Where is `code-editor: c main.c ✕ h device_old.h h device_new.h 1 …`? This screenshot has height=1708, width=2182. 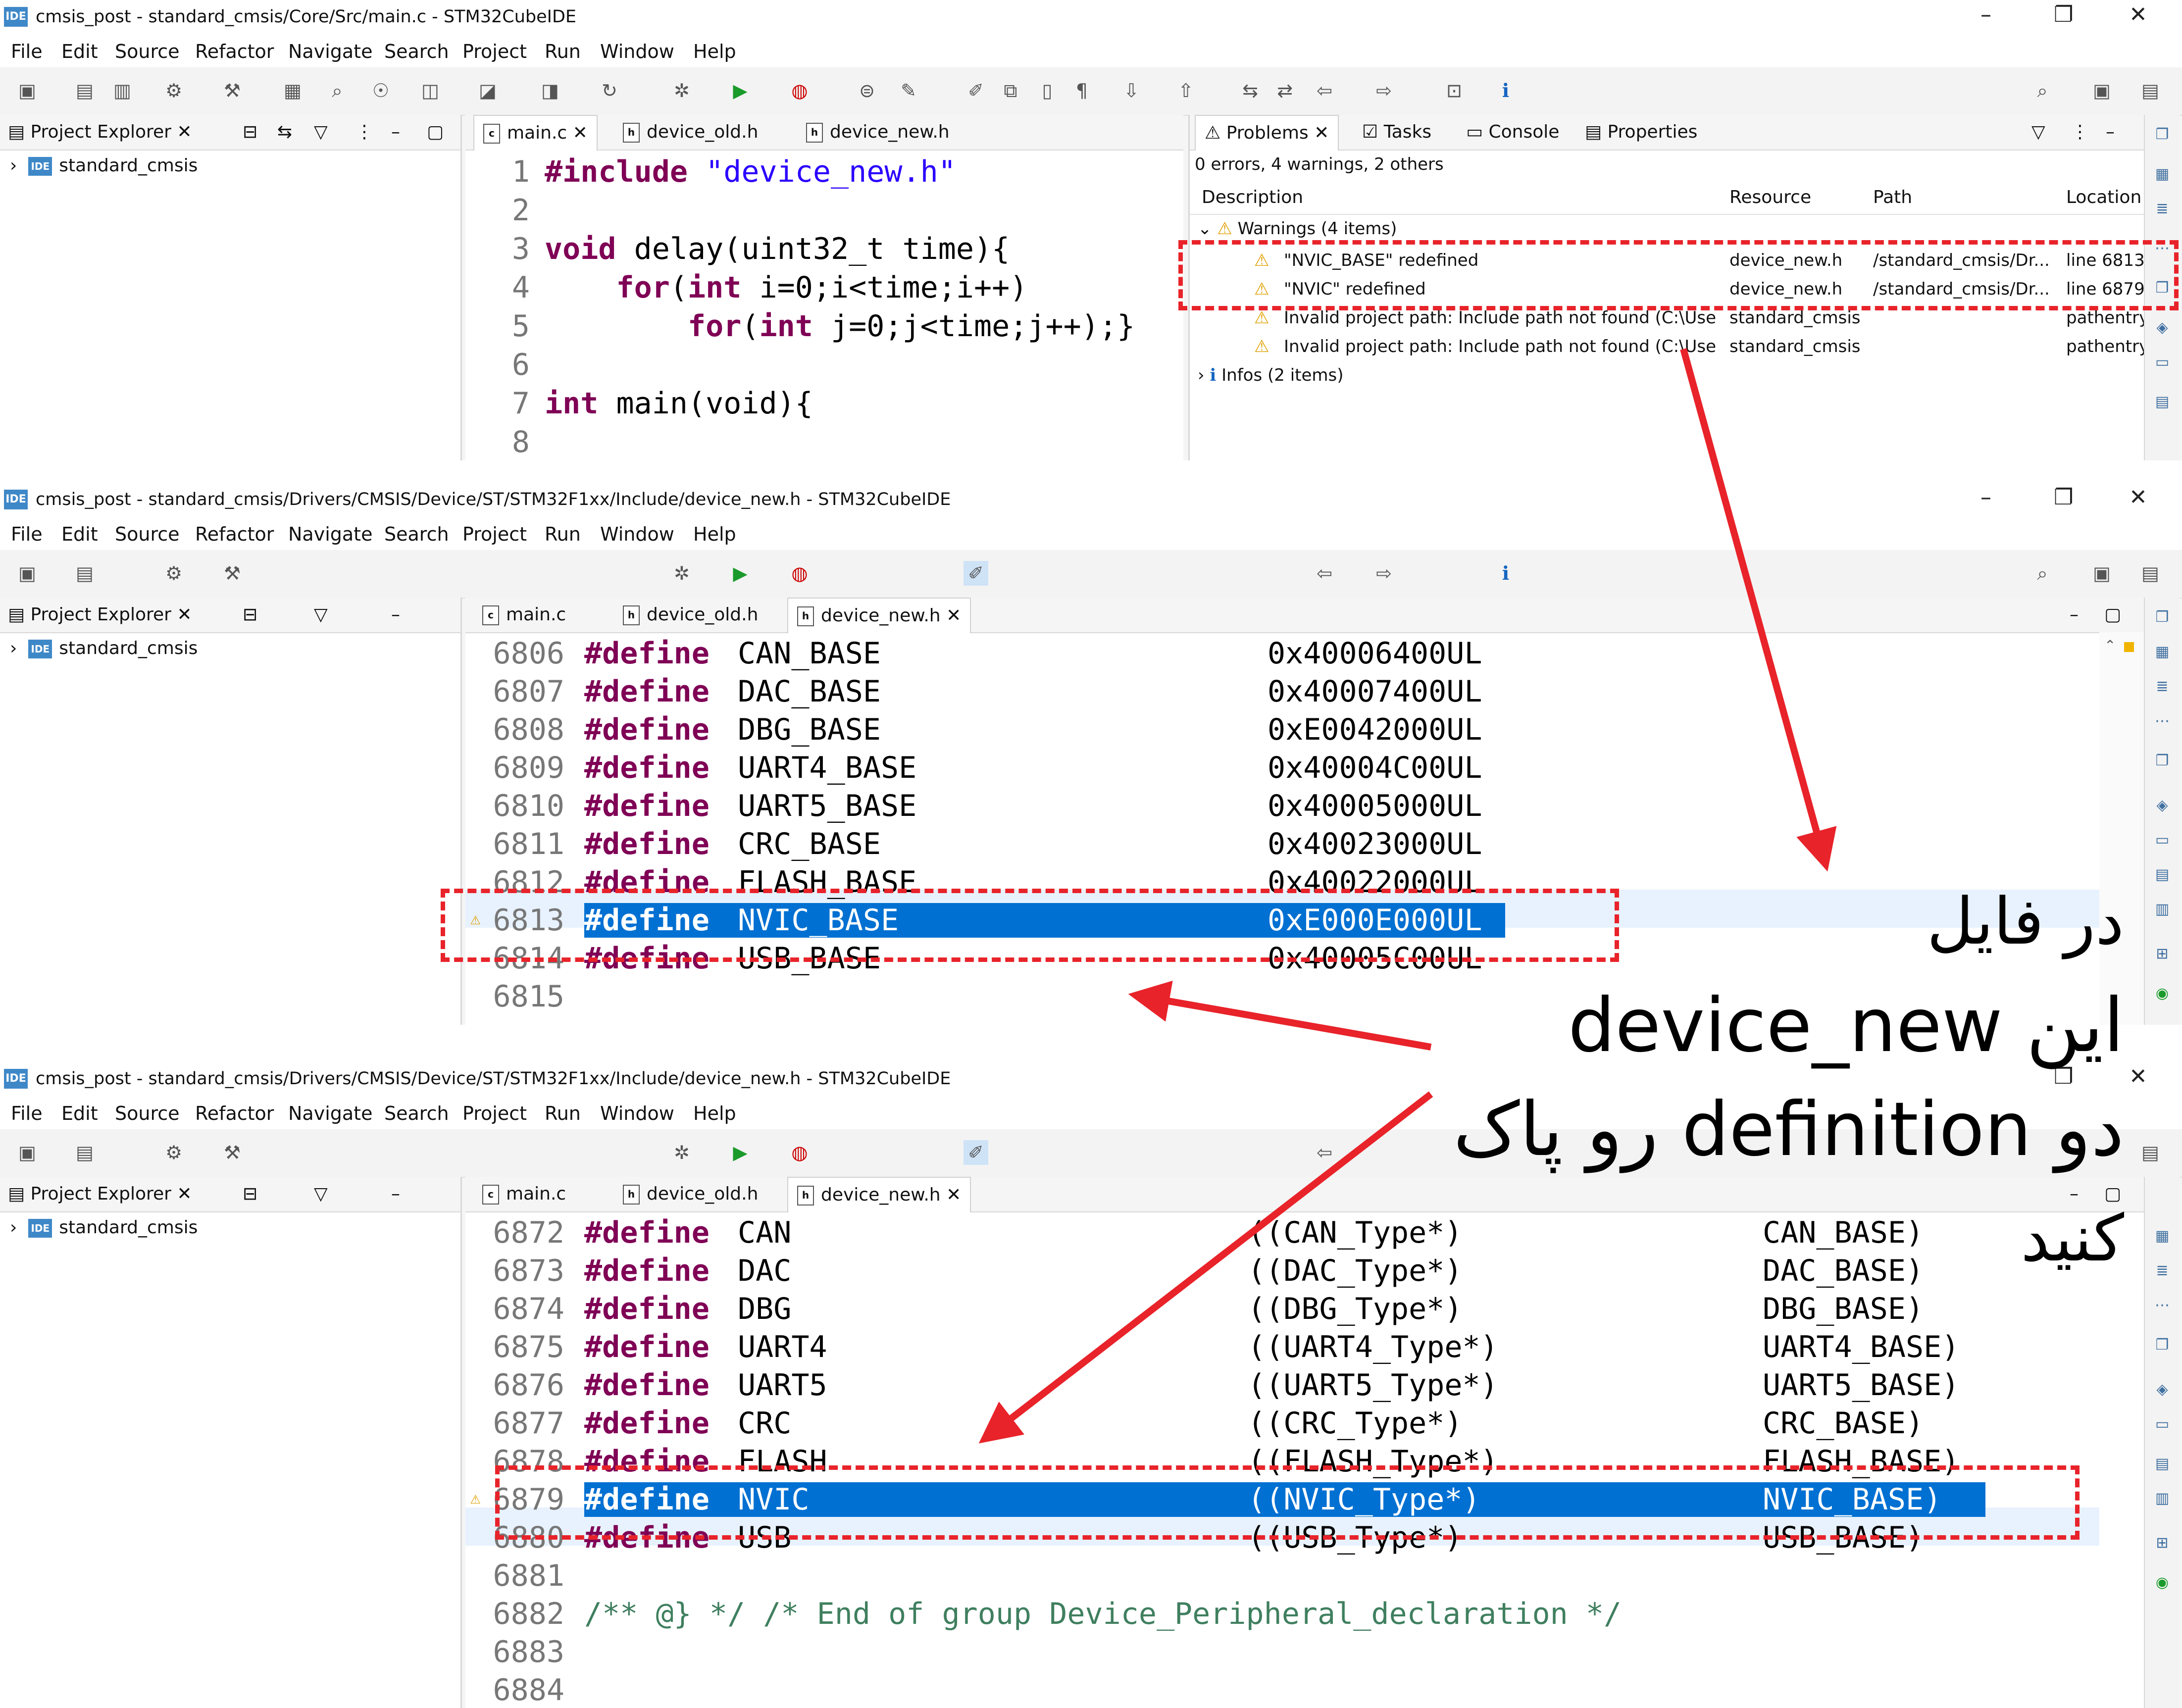 code-editor: c main.c ✕ h device_old.h h device_new.h 1 … is located at coordinates (824, 287).